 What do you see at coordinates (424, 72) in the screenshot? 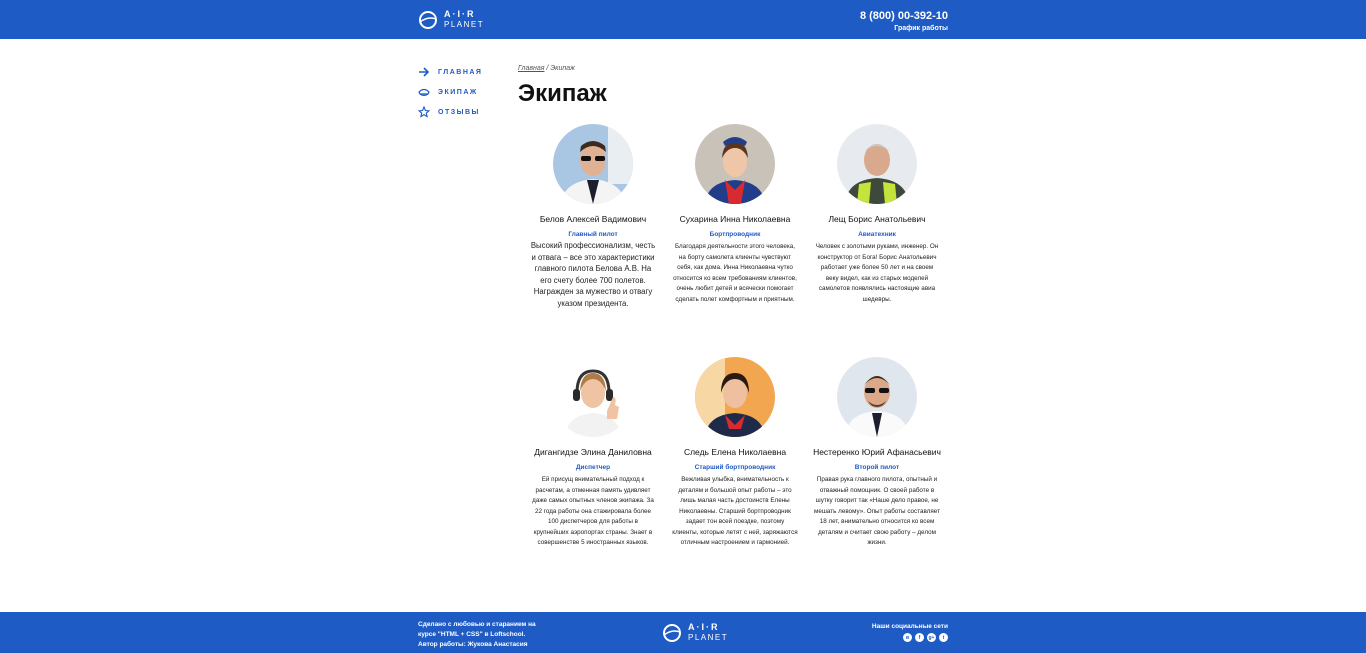
I see `arrow-right-icon` at bounding box center [424, 72].